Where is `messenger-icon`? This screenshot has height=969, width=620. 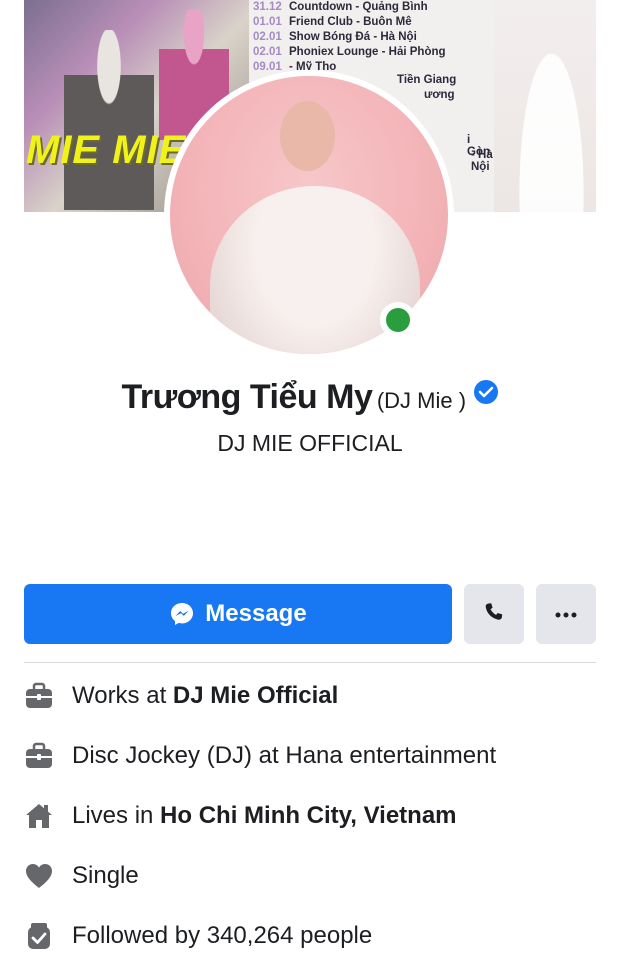
messenger-icon is located at coordinates (182, 614).